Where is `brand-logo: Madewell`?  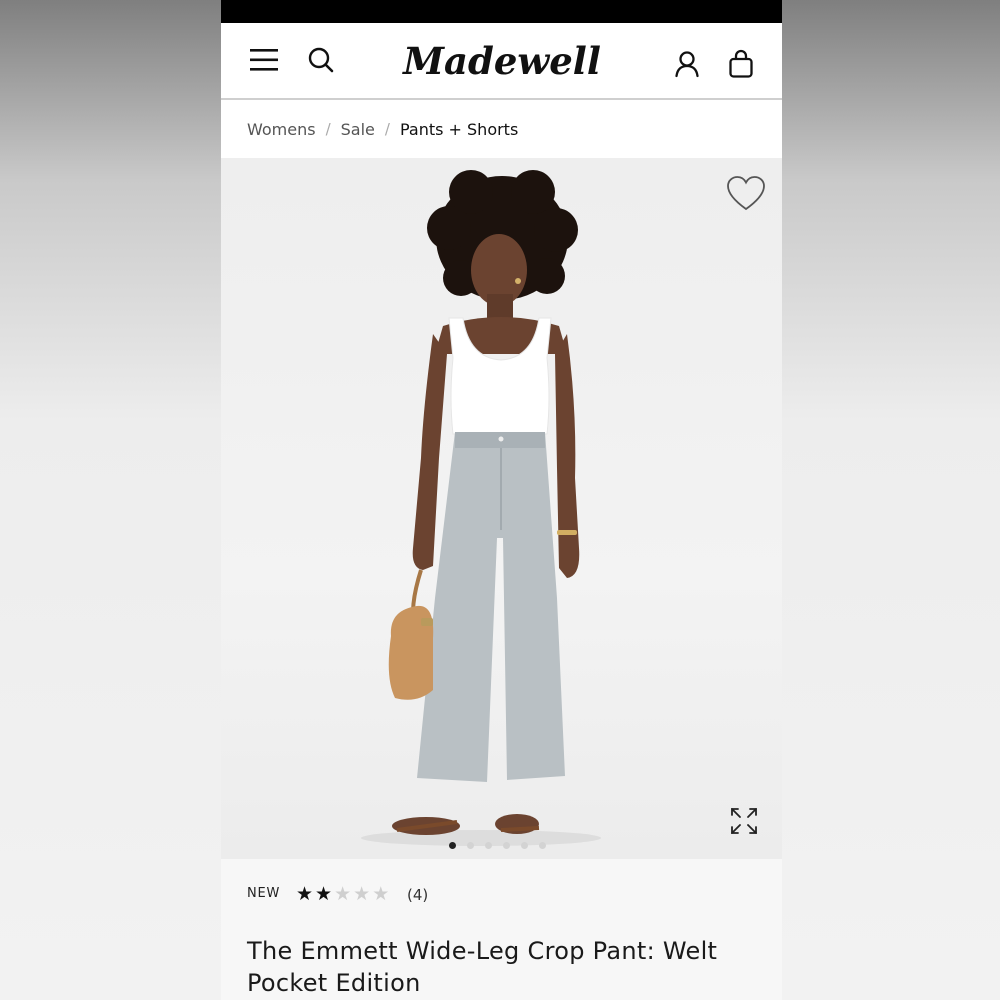
brand-logo: Madewell is located at coordinates (502, 61).